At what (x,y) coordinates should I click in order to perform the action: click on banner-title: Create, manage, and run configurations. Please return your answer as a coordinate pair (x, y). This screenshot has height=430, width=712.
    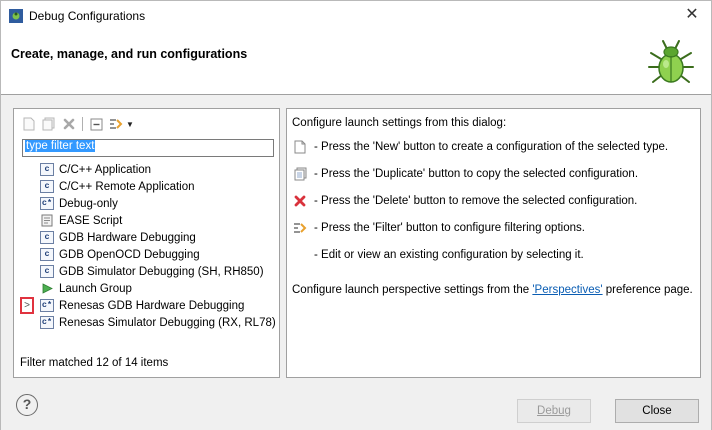
    Looking at the image, I should click on (129, 54).